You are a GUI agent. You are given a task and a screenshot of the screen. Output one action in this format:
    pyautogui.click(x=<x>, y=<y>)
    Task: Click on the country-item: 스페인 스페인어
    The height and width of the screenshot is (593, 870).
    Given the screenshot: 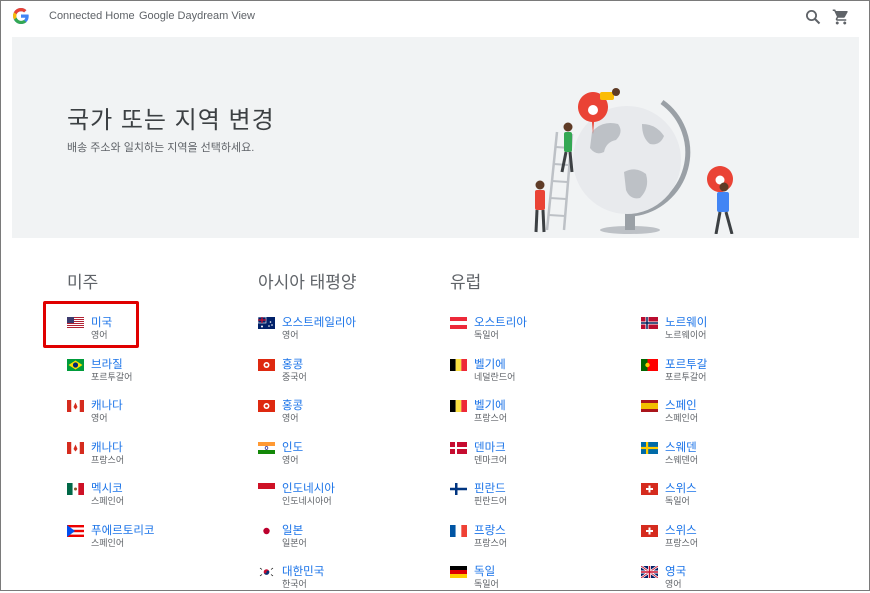 What is the action you would take?
    pyautogui.click(x=716, y=412)
    